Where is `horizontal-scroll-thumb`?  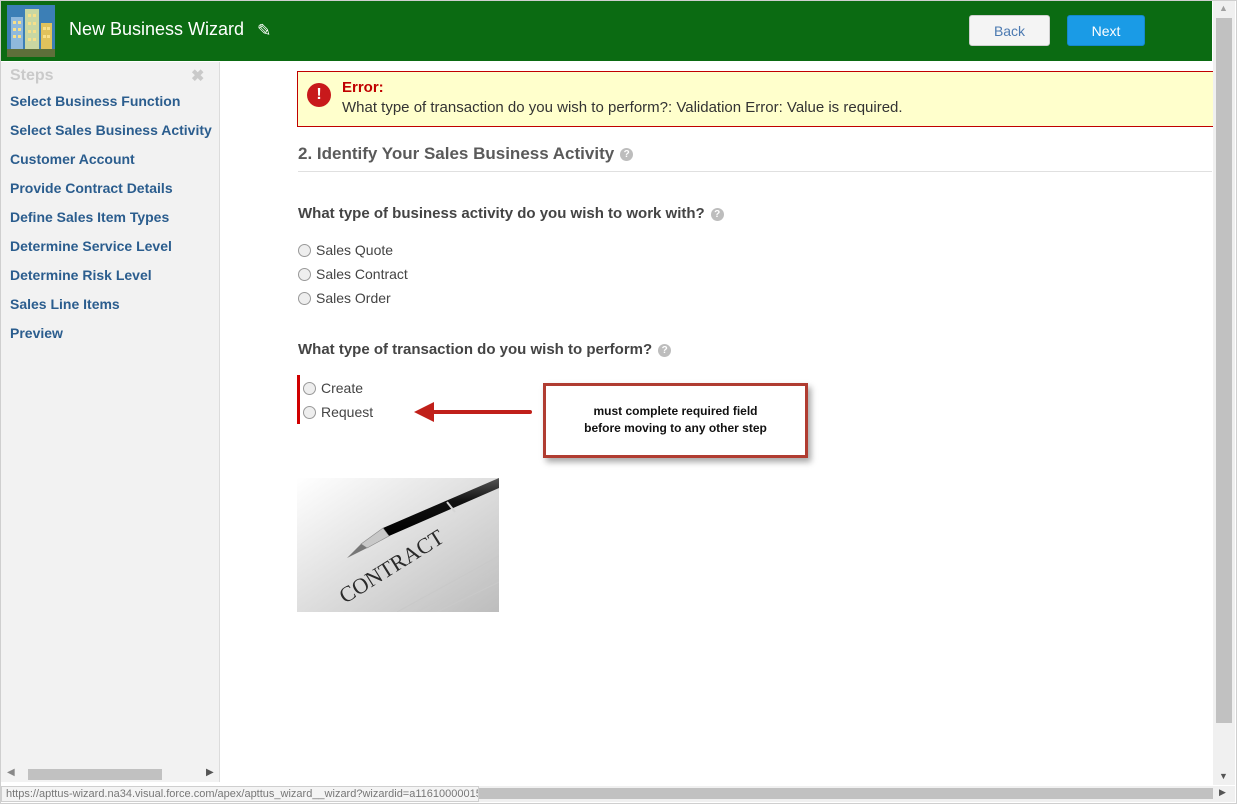 horizontal-scroll-thumb is located at coordinates (838, 793).